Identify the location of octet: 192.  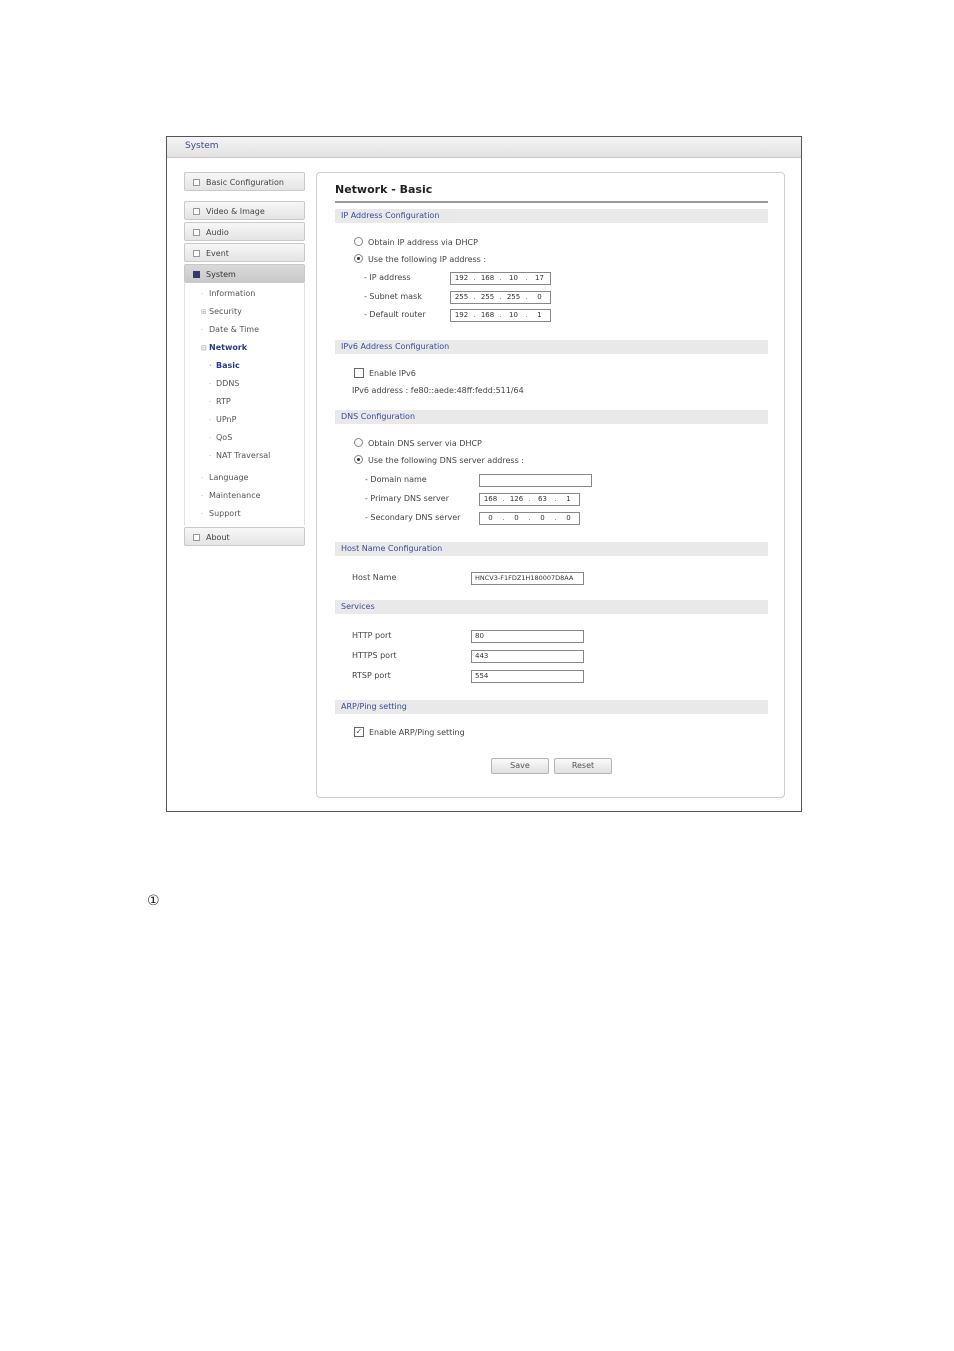
(461, 315).